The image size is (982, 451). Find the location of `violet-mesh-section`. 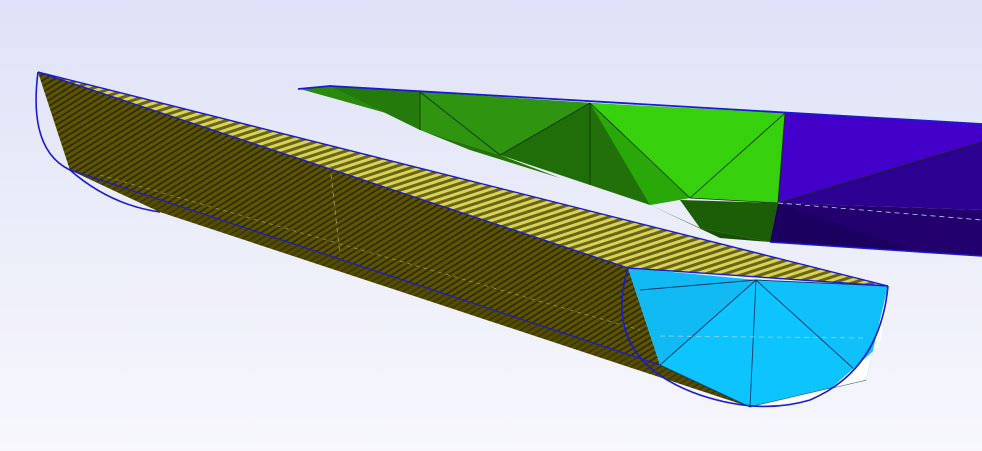

violet-mesh-section is located at coordinates (876, 184).